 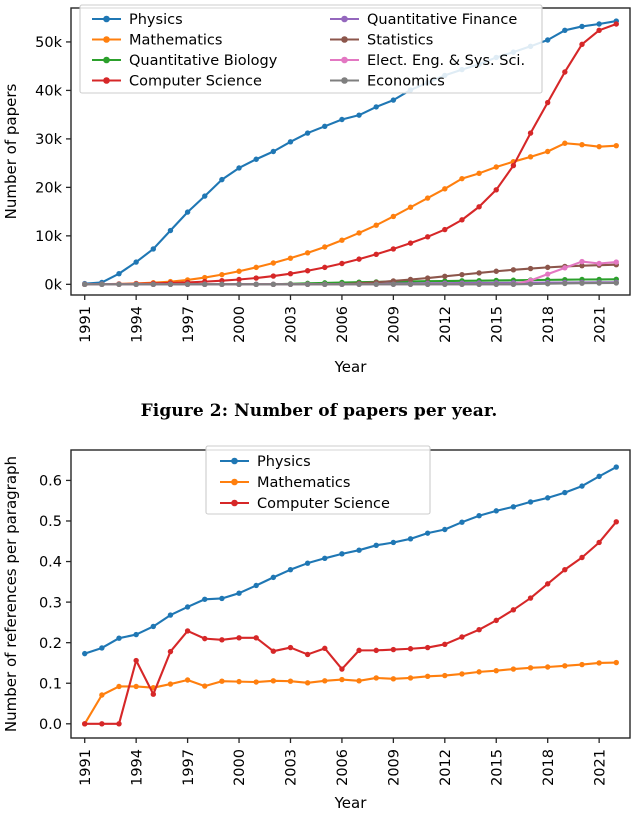 What do you see at coordinates (189, 324) in the screenshot?
I see `x-tick-label: 1997` at bounding box center [189, 324].